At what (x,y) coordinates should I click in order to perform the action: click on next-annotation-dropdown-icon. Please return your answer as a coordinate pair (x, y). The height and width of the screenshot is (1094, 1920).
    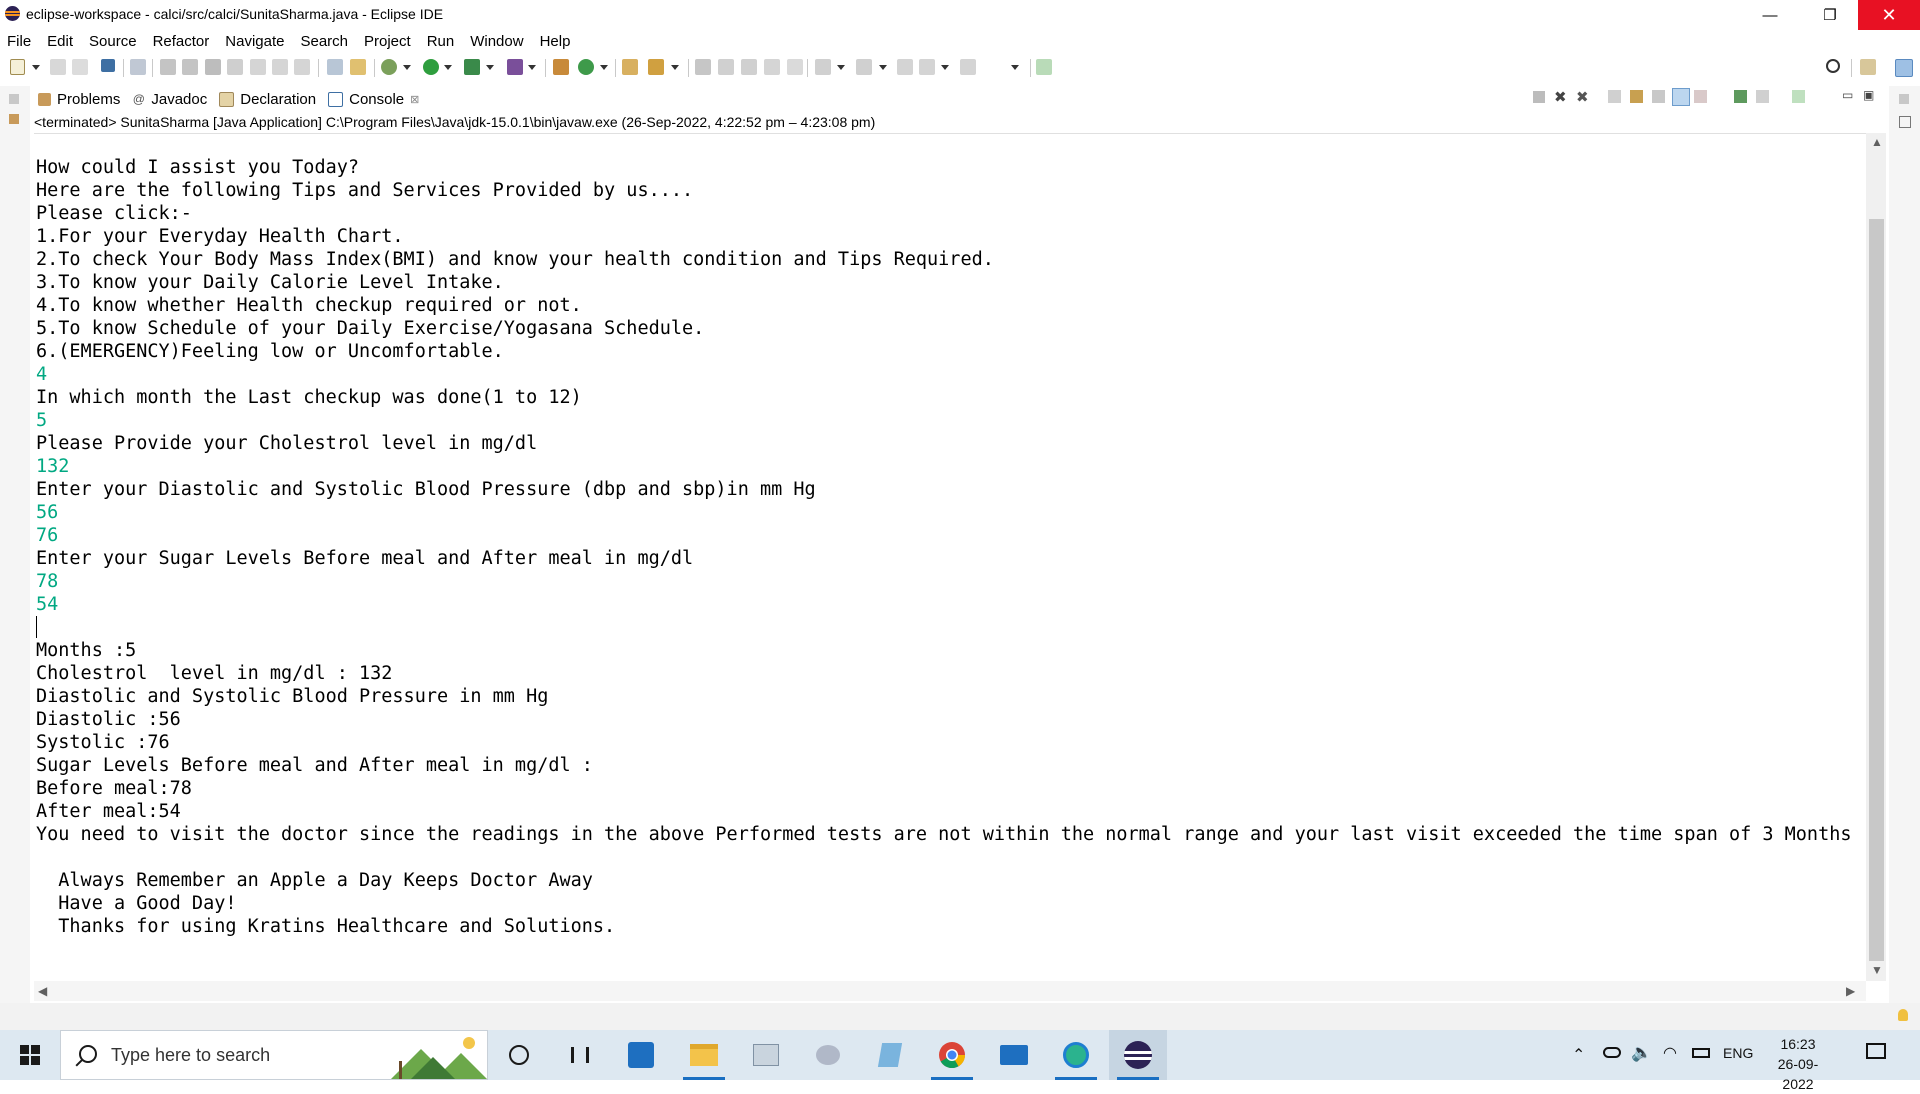
    Looking at the image, I should click on (841, 67).